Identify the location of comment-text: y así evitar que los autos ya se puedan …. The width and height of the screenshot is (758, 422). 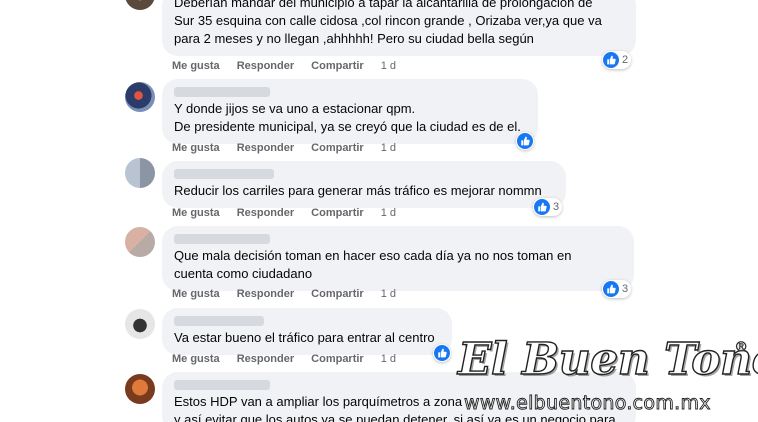
(395, 417).